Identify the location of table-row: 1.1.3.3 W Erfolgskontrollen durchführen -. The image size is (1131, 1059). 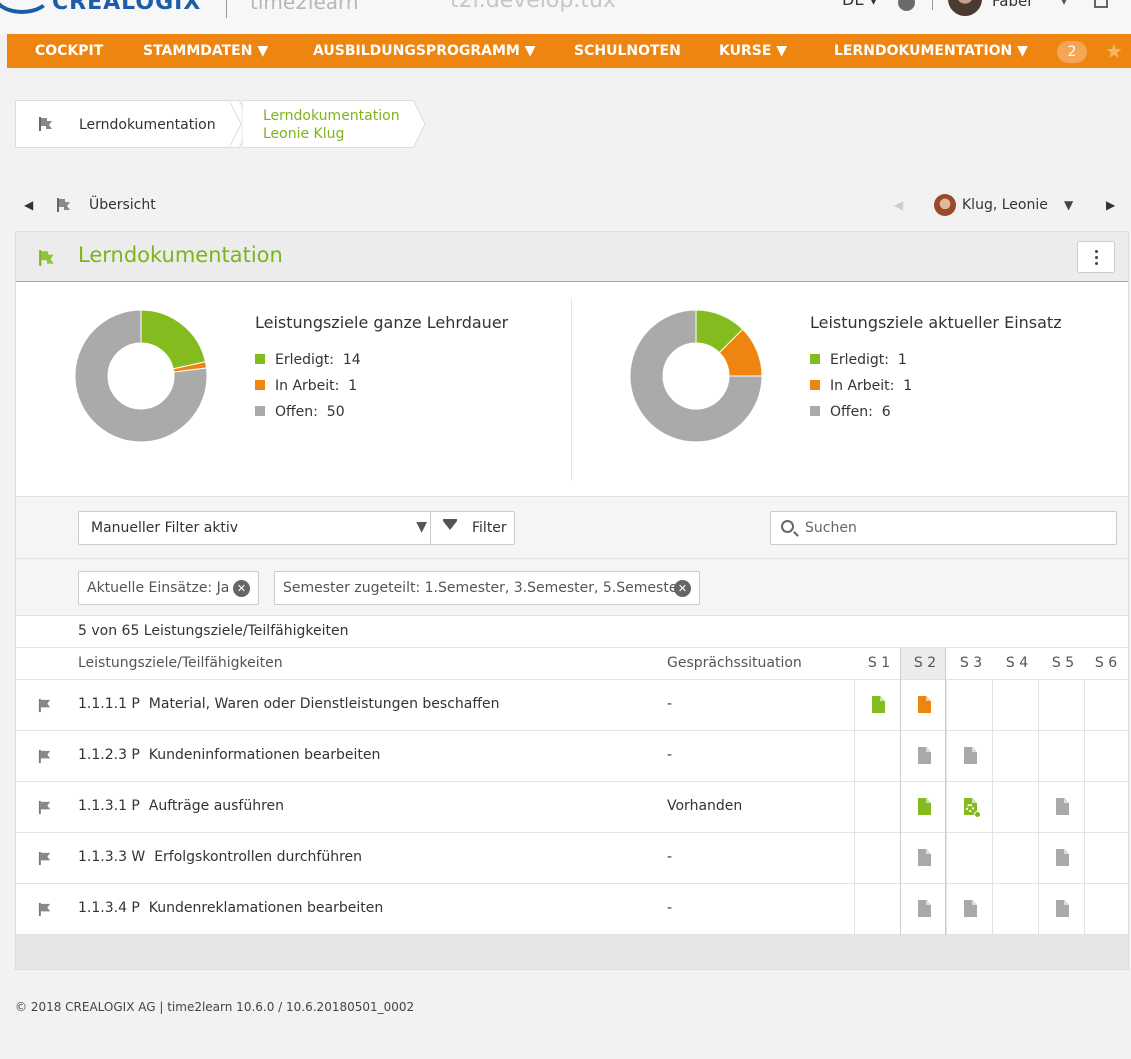
(572, 858).